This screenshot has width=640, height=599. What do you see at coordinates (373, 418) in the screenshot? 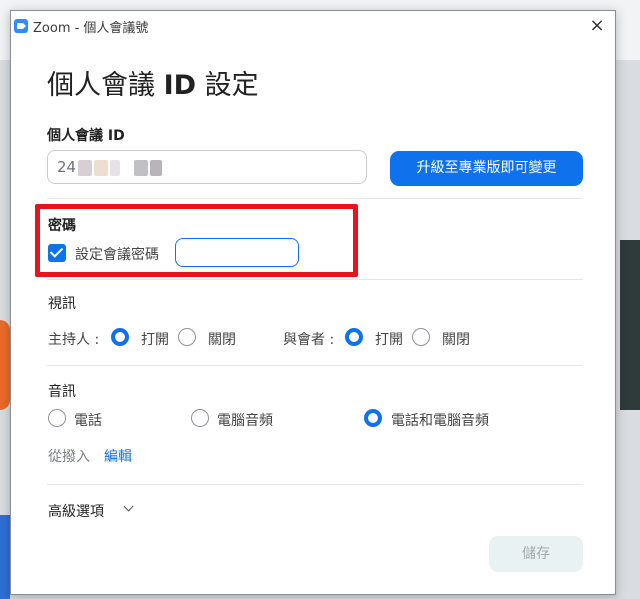
I see `audio-both-radio` at bounding box center [373, 418].